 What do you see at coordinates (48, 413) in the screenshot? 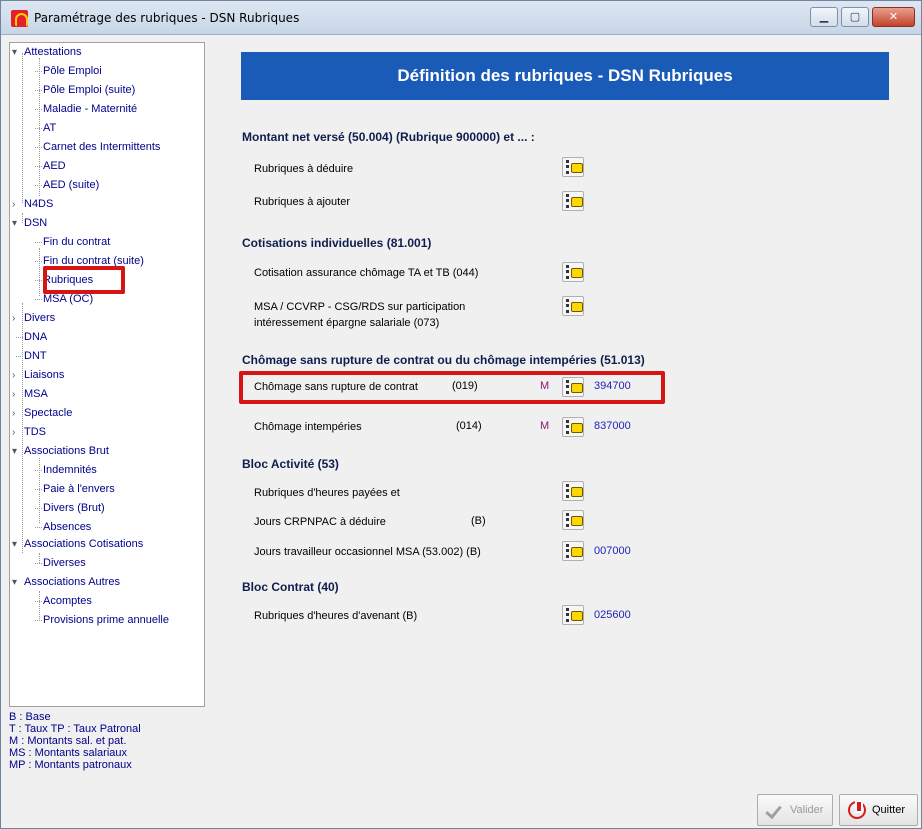
I see `tree-node-label: Spectacle` at bounding box center [48, 413].